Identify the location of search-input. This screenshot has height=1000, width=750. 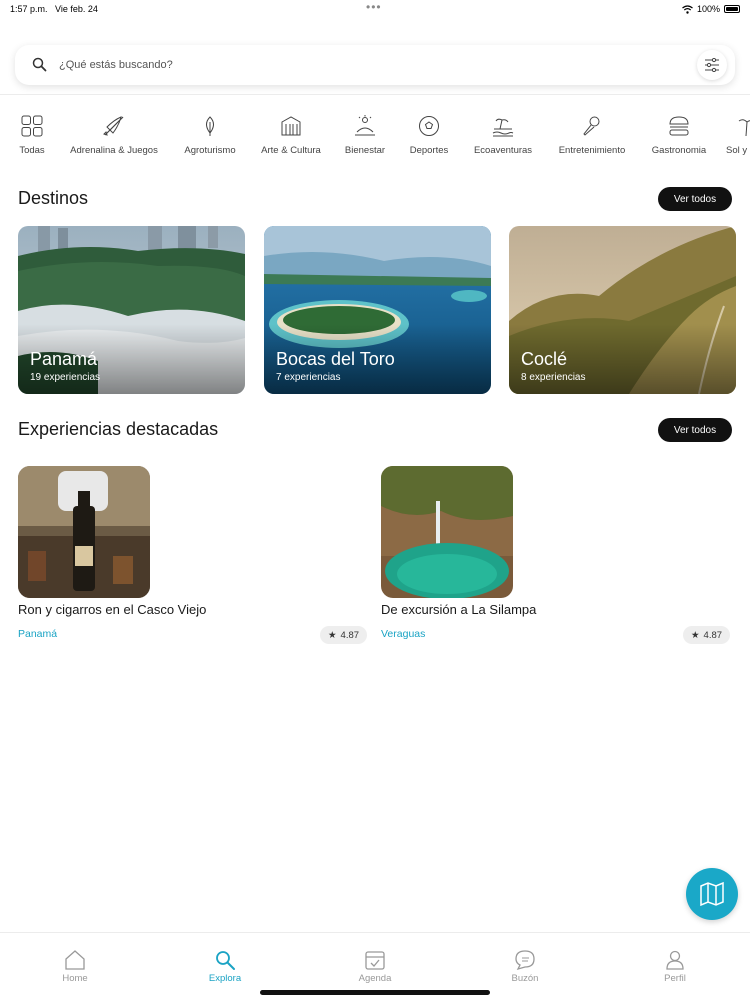
(378, 65).